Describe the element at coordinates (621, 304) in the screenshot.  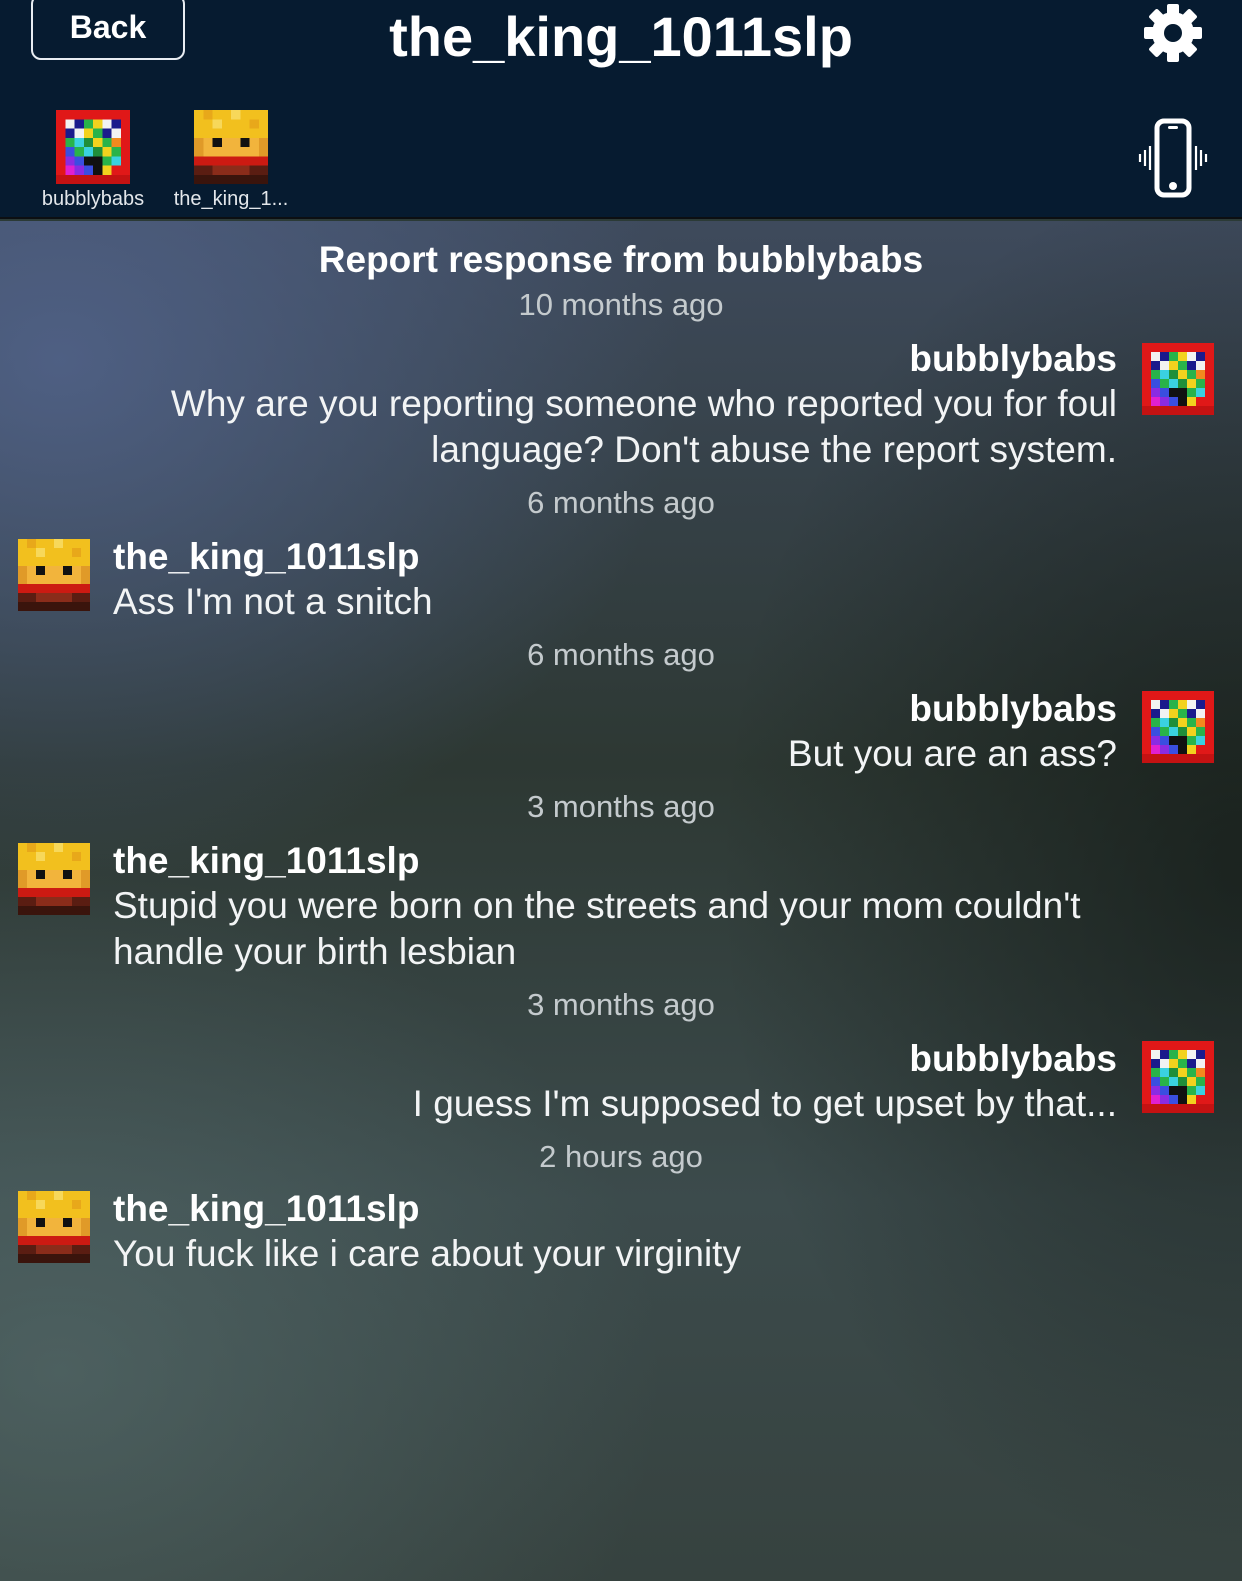
I see `message-timestamp: 10 months ago` at that location.